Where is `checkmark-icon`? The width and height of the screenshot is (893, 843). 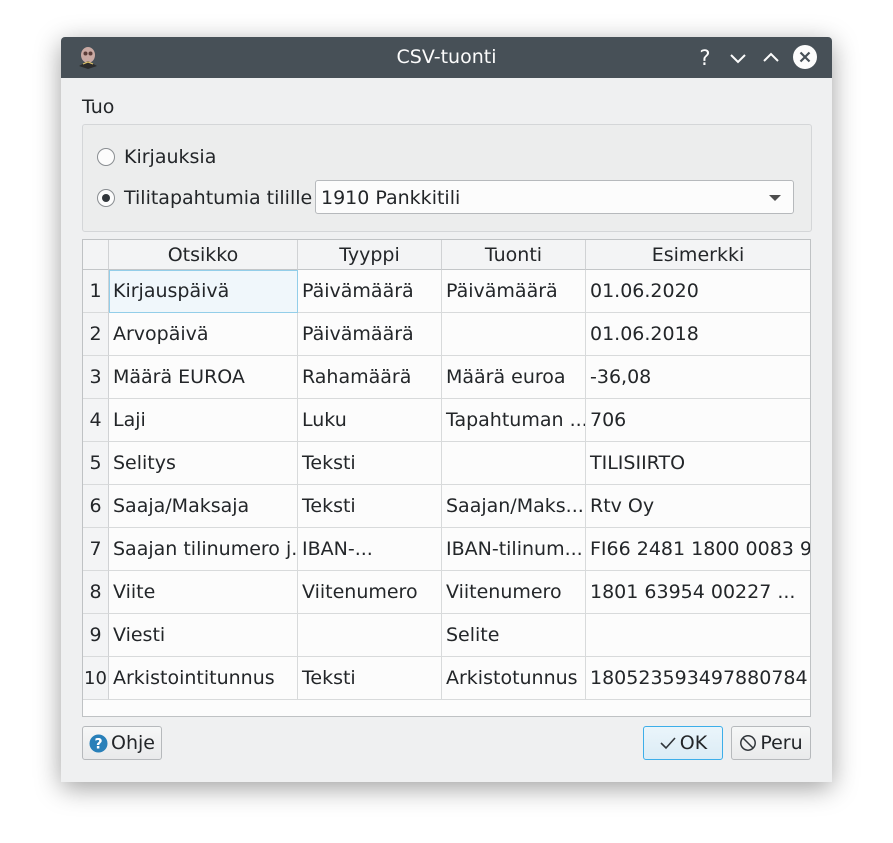
checkmark-icon is located at coordinates (668, 743).